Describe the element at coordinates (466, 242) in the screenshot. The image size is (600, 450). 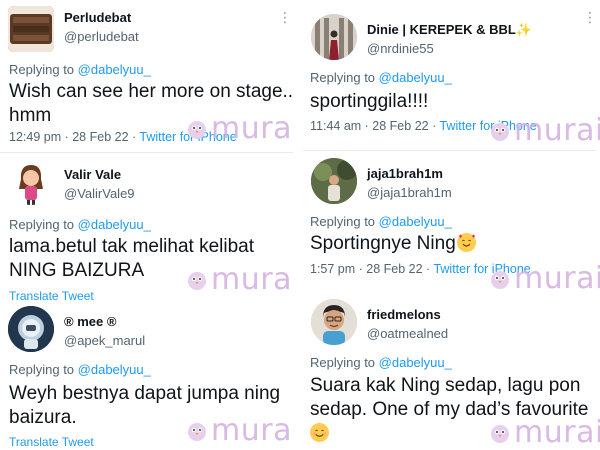
I see `smiling-face-with-hearts-icon` at that location.